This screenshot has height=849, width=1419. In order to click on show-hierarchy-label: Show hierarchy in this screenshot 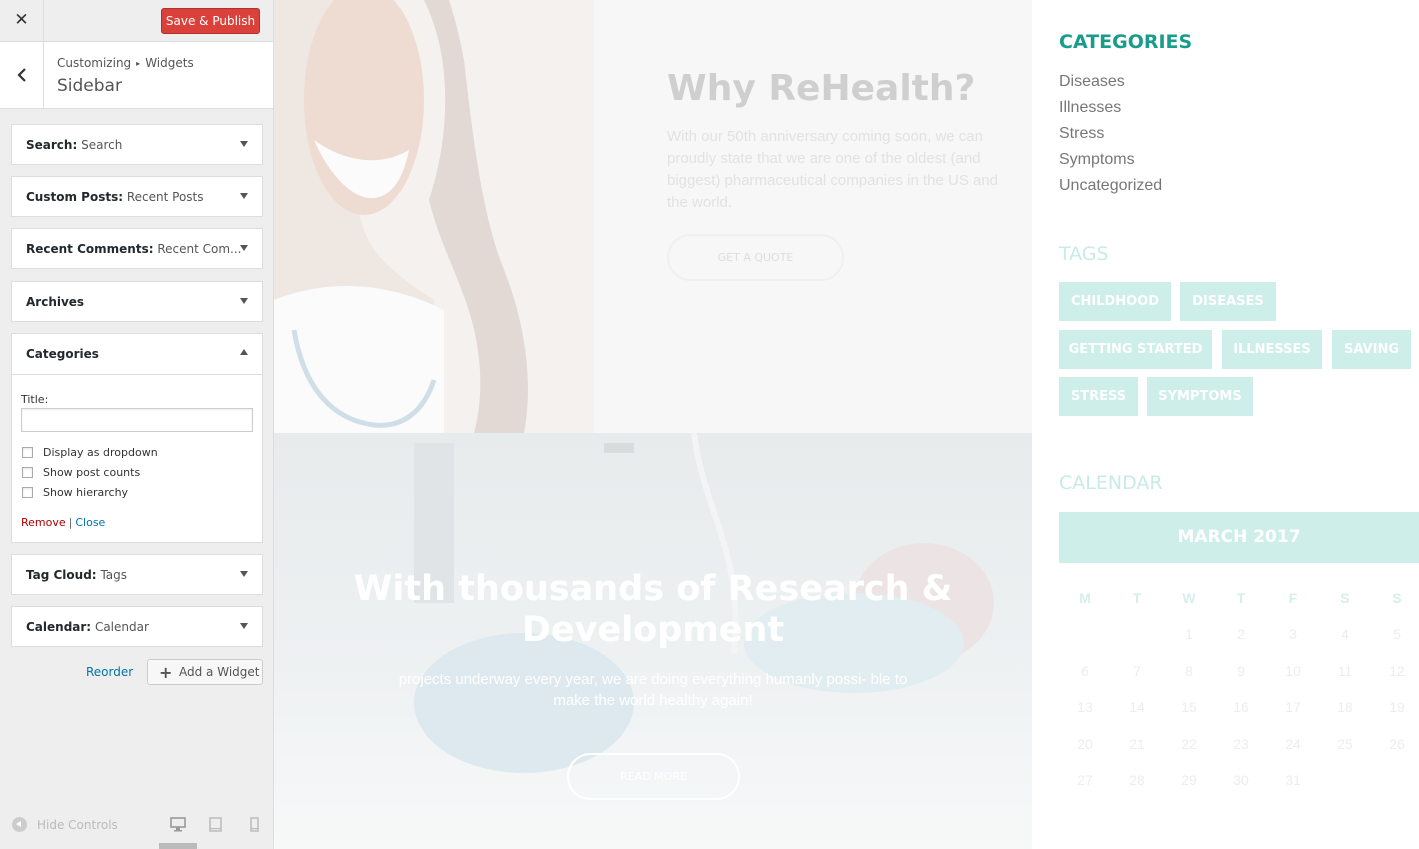, I will do `click(86, 492)`.